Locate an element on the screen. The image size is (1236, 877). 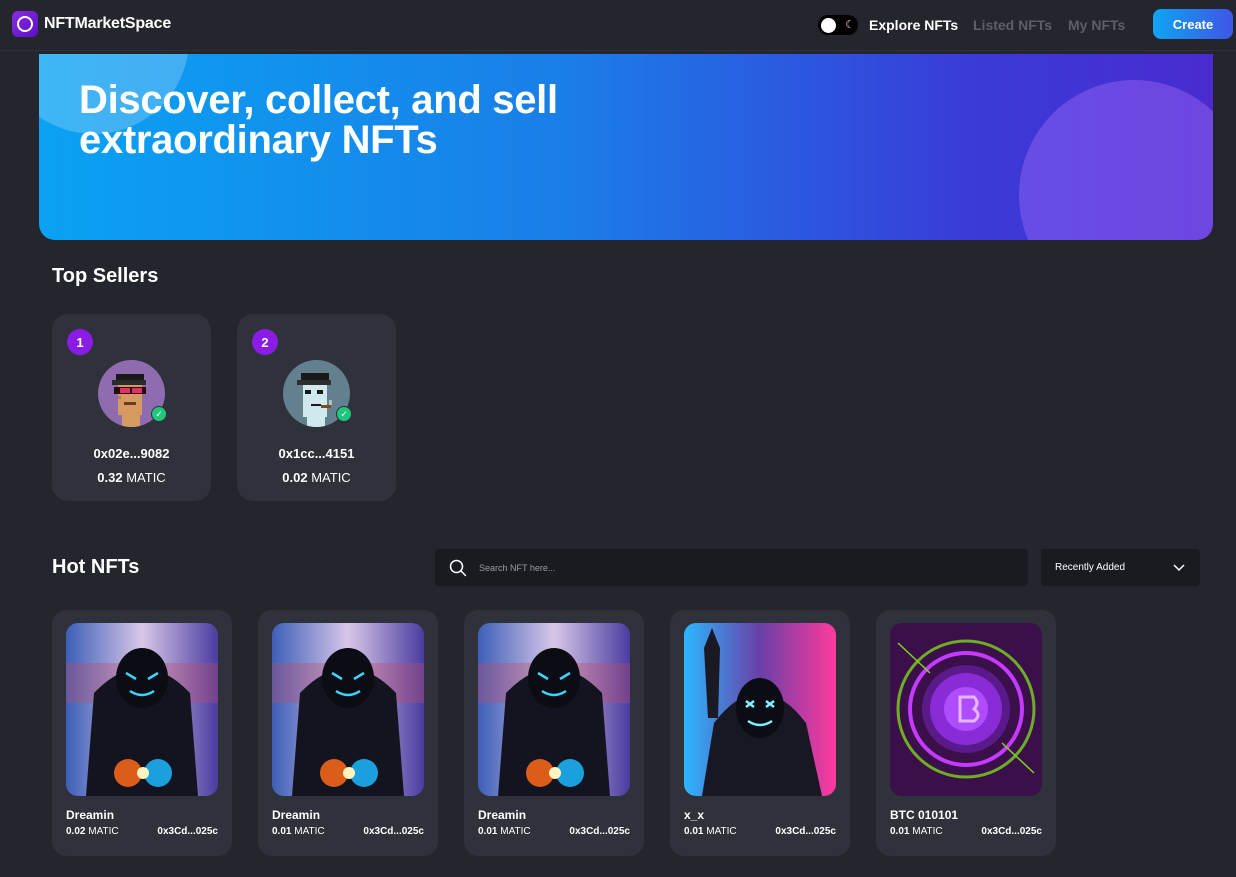
brand-logo: NFTMarketSpace is located at coordinates (91, 24).